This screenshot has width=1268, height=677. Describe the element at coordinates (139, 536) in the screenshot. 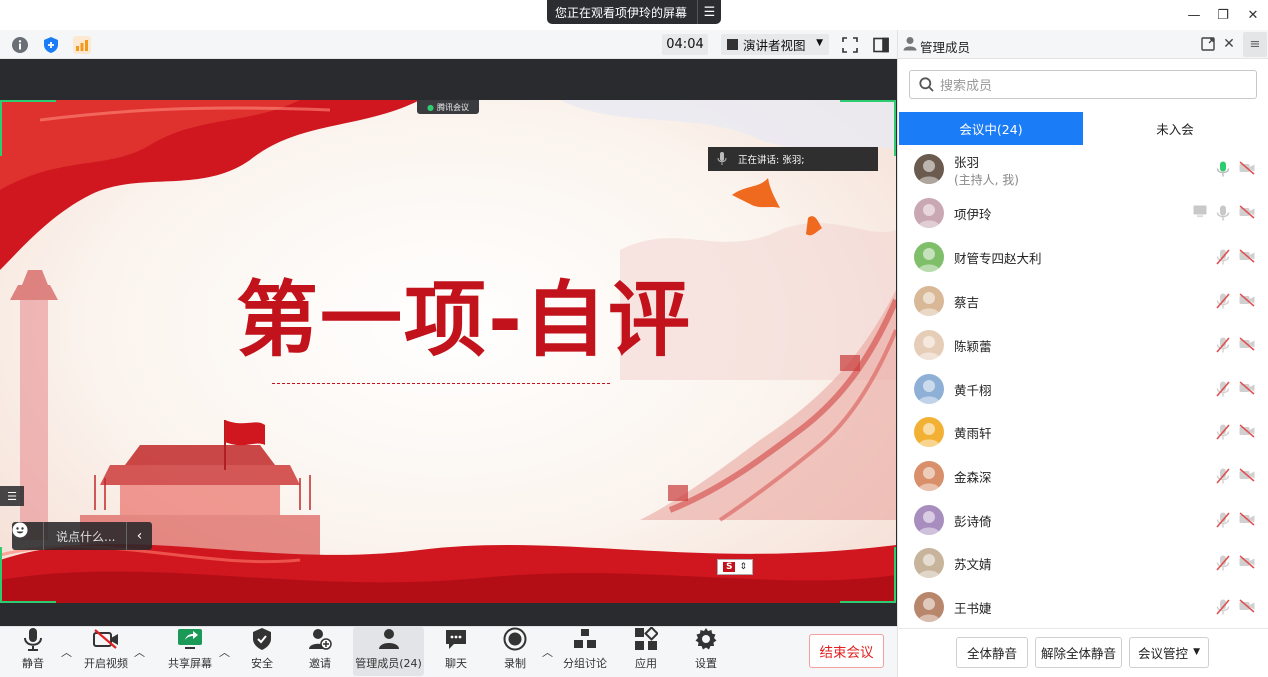

I see `chevron-left-icon: ‹` at that location.